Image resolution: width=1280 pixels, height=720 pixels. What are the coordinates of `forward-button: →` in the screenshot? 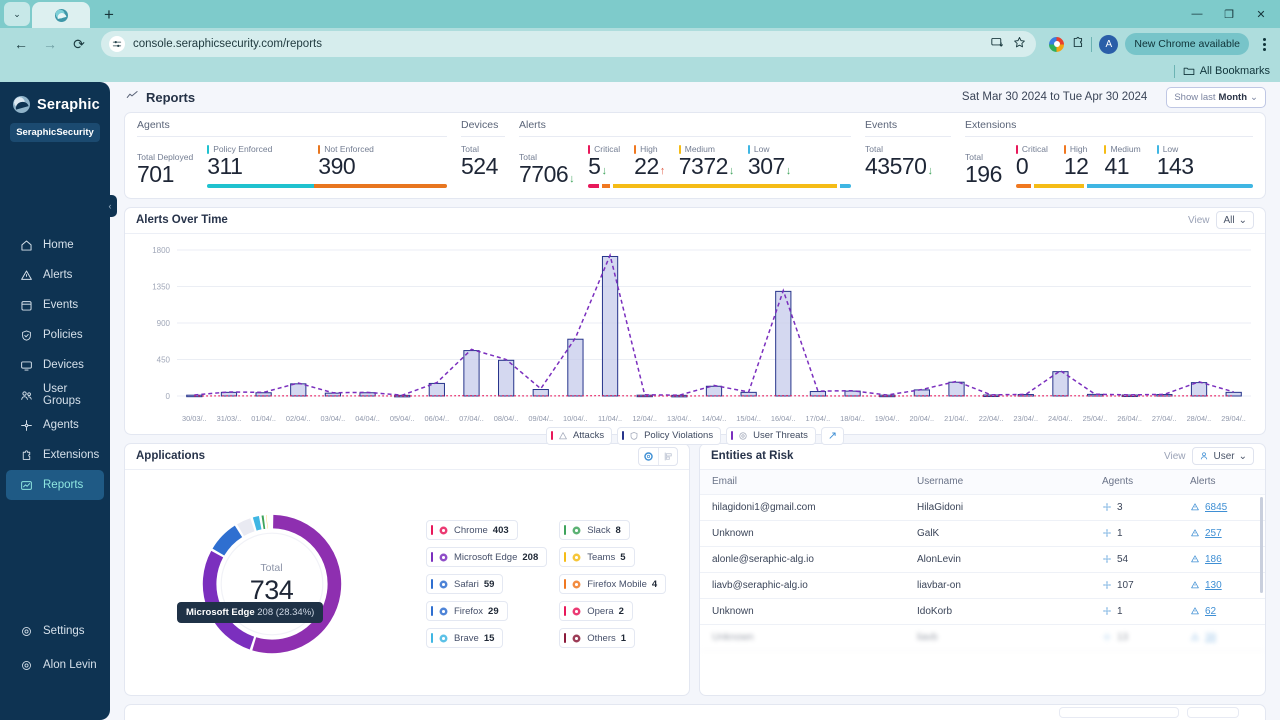 It's located at (50, 44).